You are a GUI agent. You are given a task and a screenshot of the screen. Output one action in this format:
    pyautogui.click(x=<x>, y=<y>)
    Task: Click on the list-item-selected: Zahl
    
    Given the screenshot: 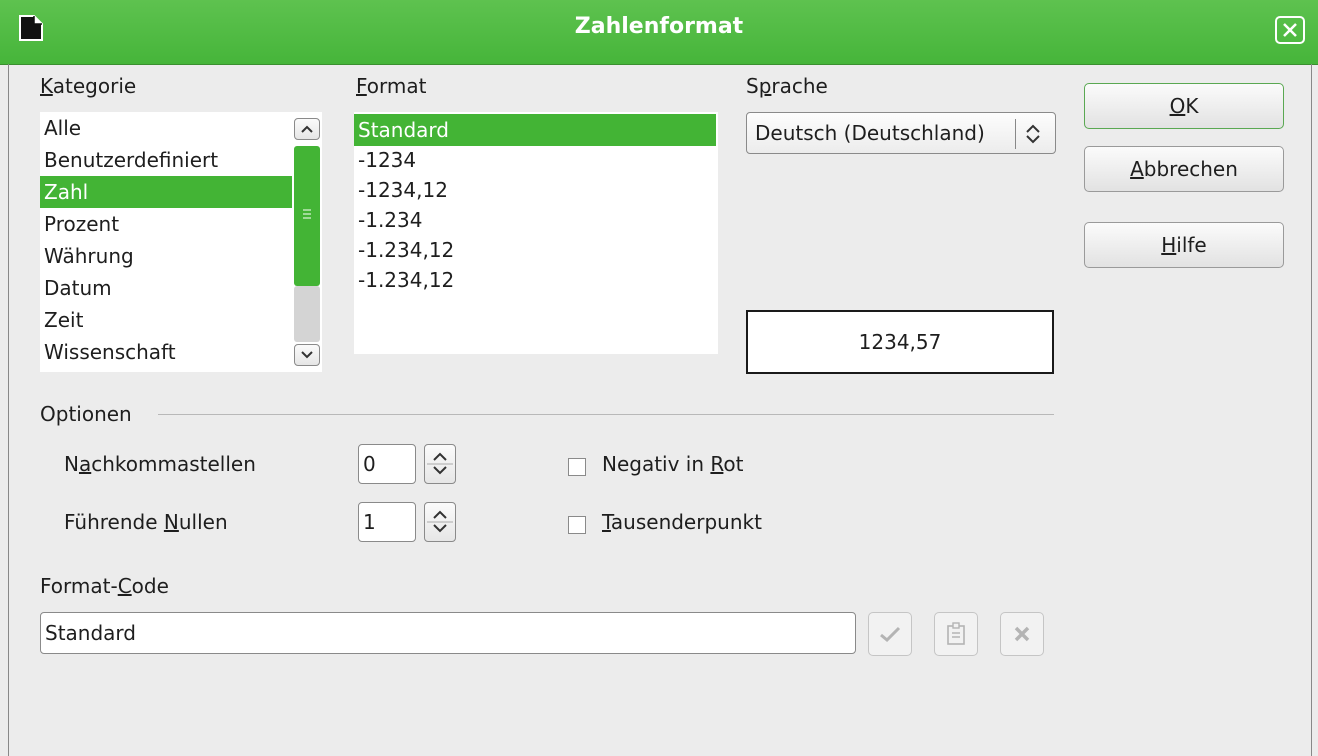 What is the action you would take?
    pyautogui.click(x=166, y=192)
    